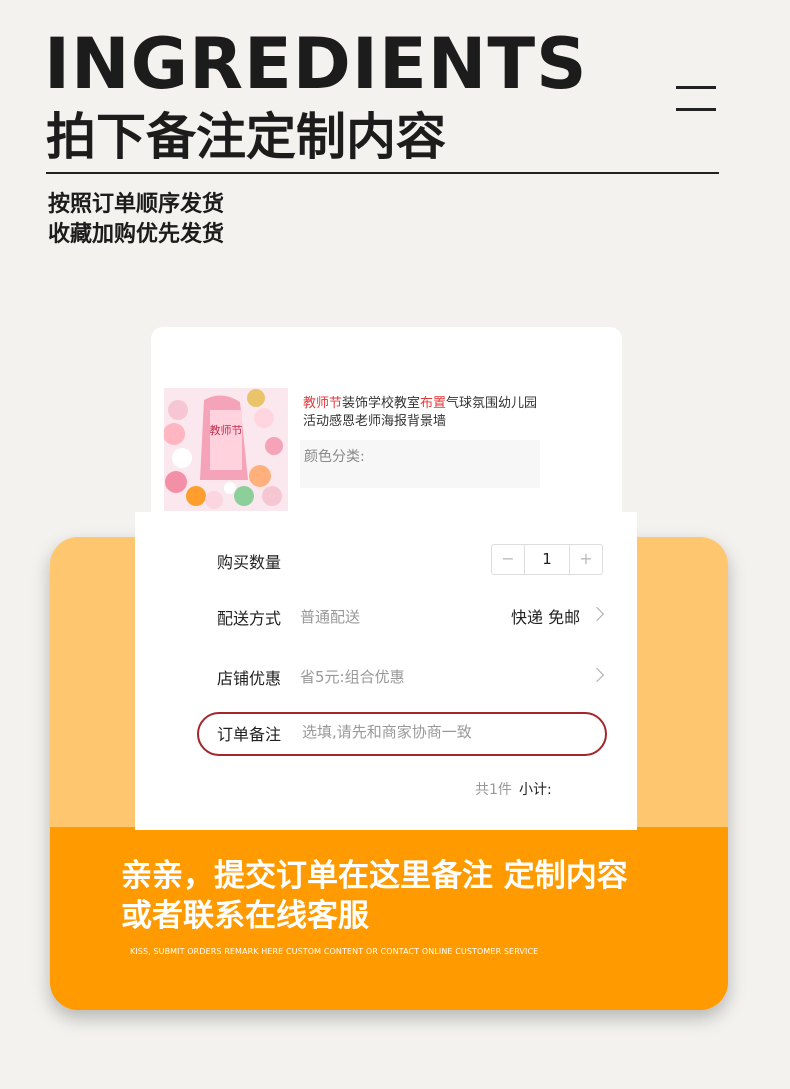  I want to click on coupon-value: 省5元:组合优惠, so click(352, 676).